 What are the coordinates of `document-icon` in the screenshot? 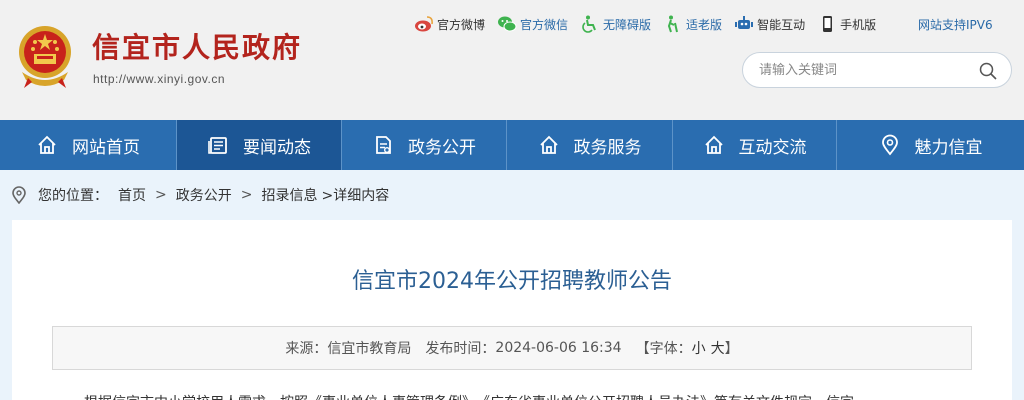 It's located at (383, 145).